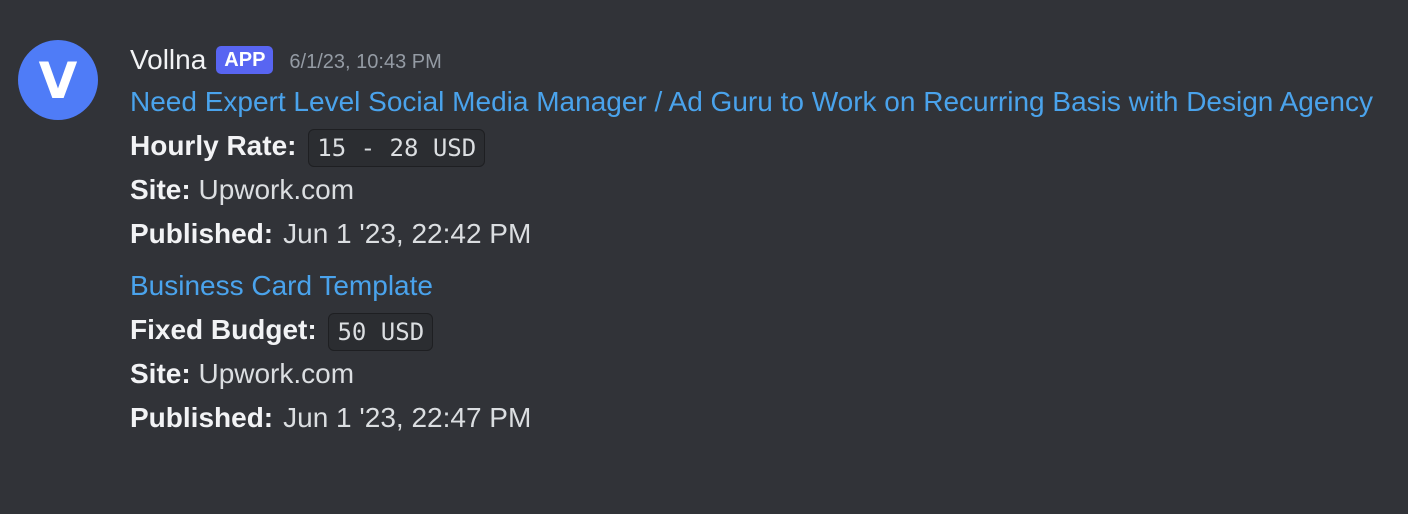 This screenshot has width=1408, height=514. I want to click on job-rate-row: Fixed Budget: 50 USD, so click(760, 330).